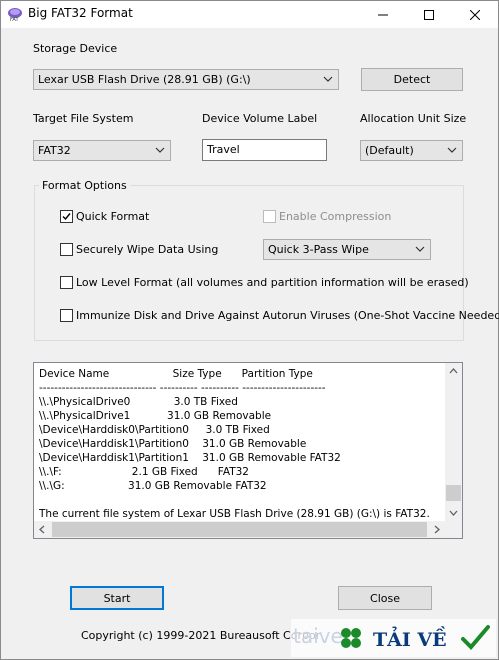 This screenshot has width=499, height=660. What do you see at coordinates (269, 216) in the screenshot?
I see `enable-compression-checkbox` at bounding box center [269, 216].